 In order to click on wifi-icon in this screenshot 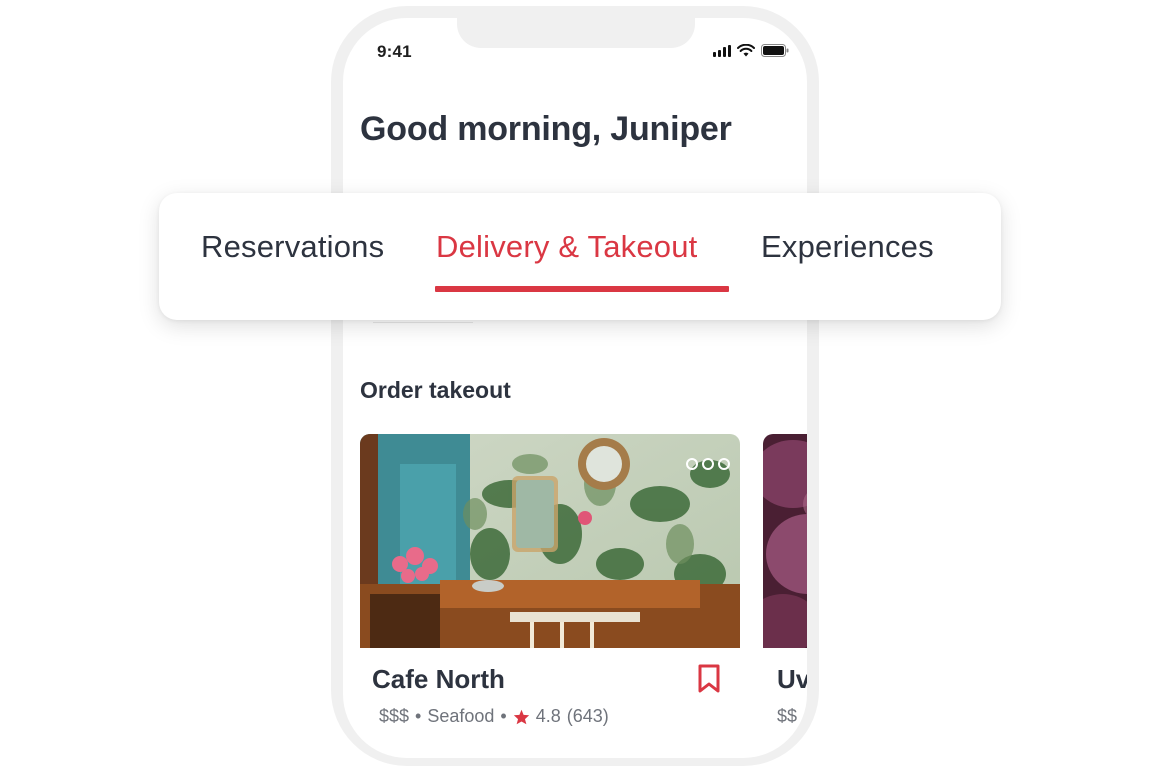, I will do `click(746, 50)`.